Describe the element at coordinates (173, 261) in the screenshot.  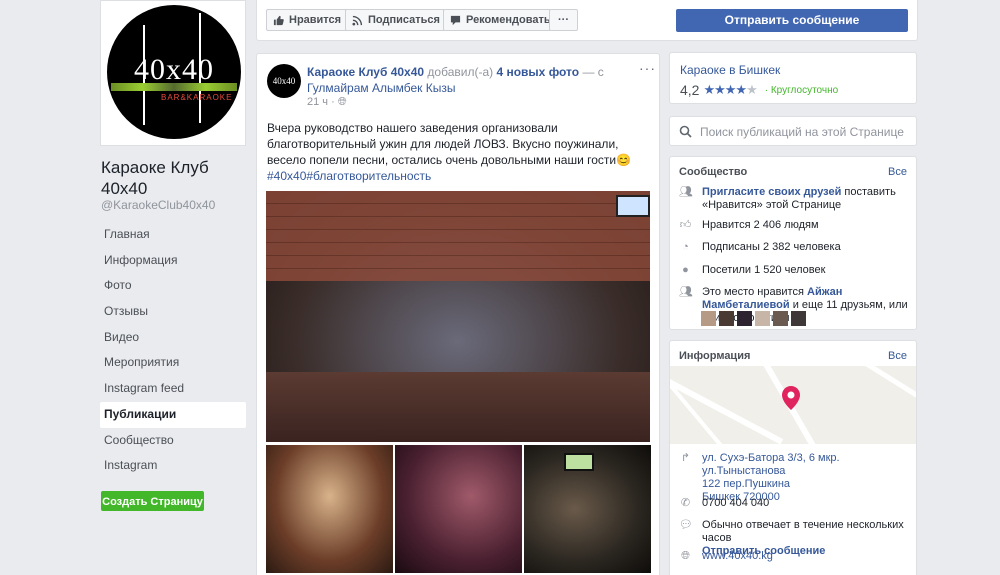
I see `nav-item-about: Информация` at that location.